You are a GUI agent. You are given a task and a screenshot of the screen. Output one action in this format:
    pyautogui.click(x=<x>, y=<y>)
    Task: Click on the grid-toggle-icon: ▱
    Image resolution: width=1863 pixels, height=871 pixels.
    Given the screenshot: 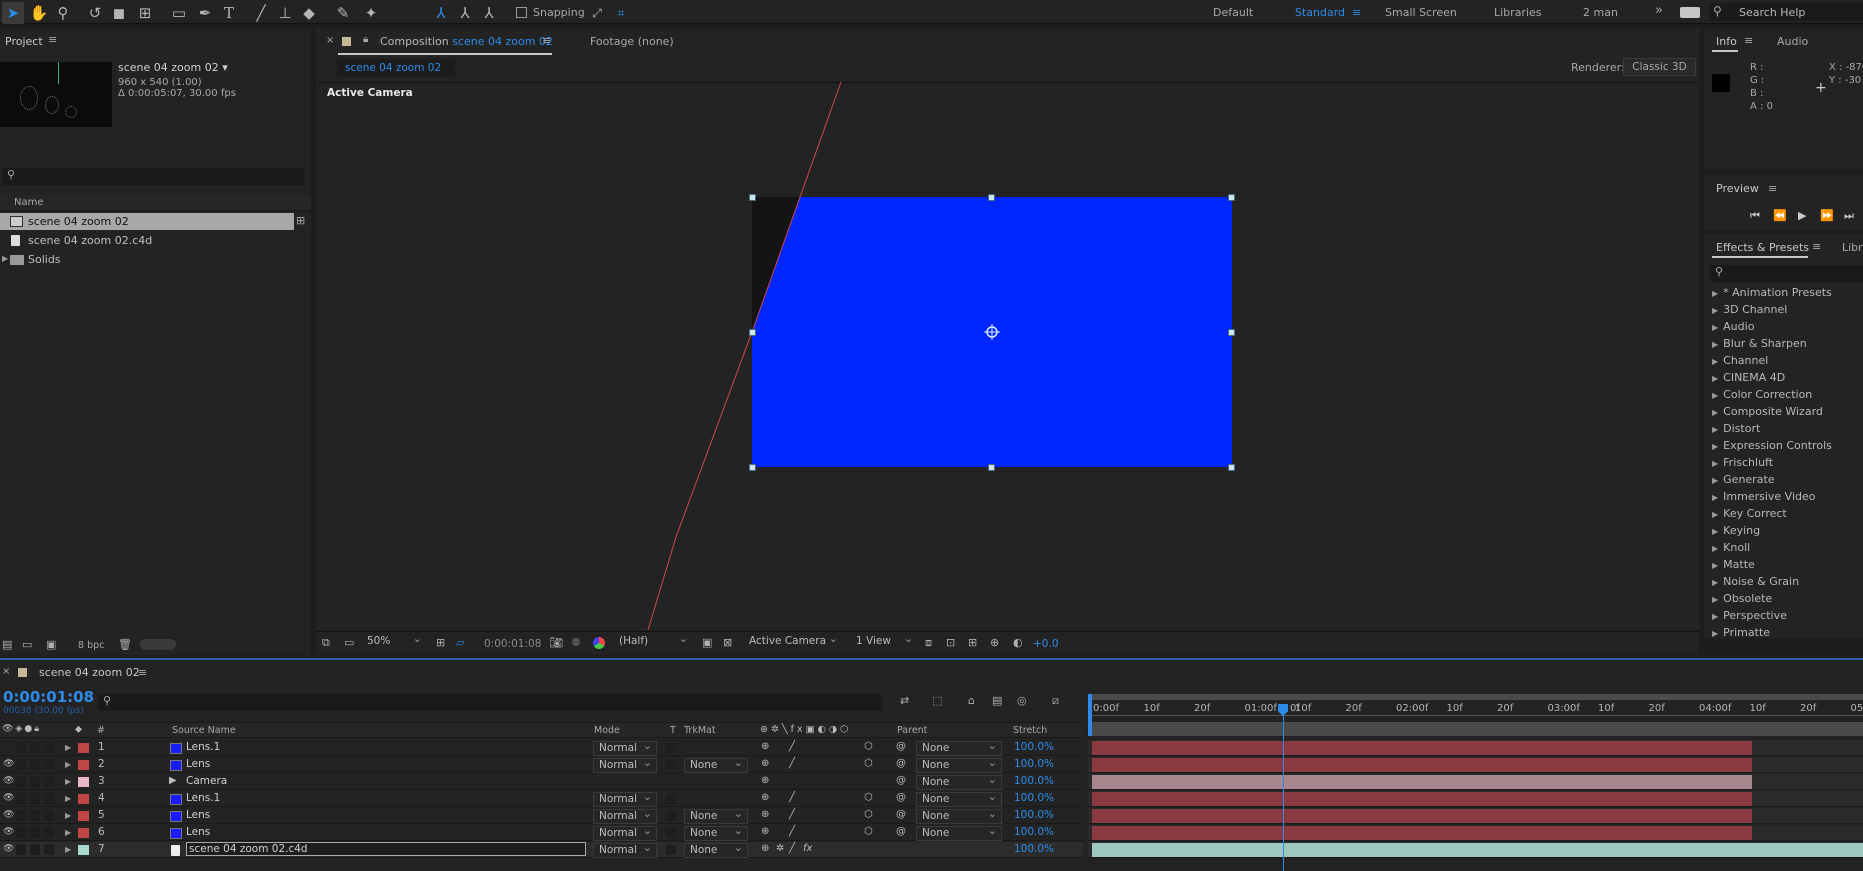 What is the action you would take?
    pyautogui.click(x=460, y=642)
    